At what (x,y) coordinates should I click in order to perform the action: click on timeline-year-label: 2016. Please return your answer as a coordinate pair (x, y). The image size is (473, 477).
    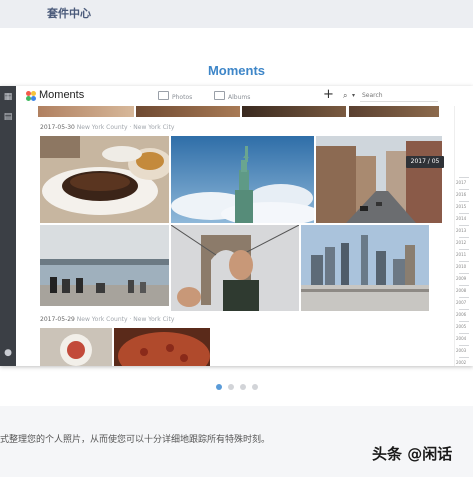
    Looking at the image, I should click on (461, 194).